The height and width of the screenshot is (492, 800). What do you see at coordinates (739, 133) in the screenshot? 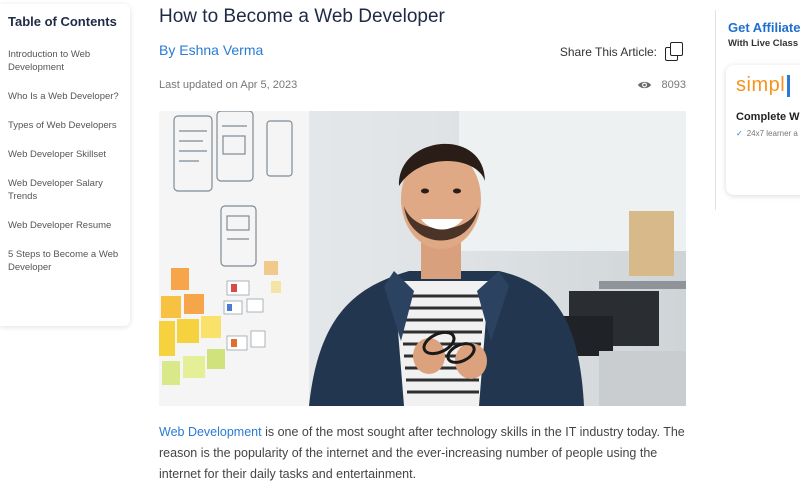
I see `check-icon: ✓` at bounding box center [739, 133].